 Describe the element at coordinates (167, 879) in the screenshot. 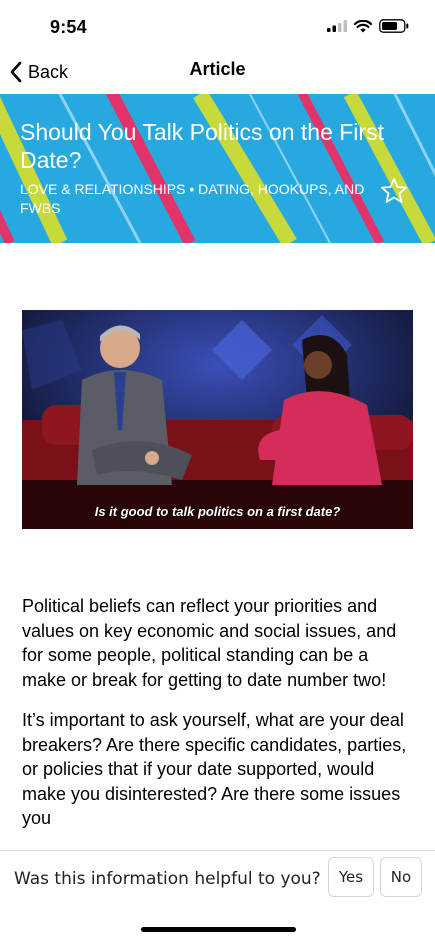

I see `feedback-question: Was this information helpful to you?` at that location.